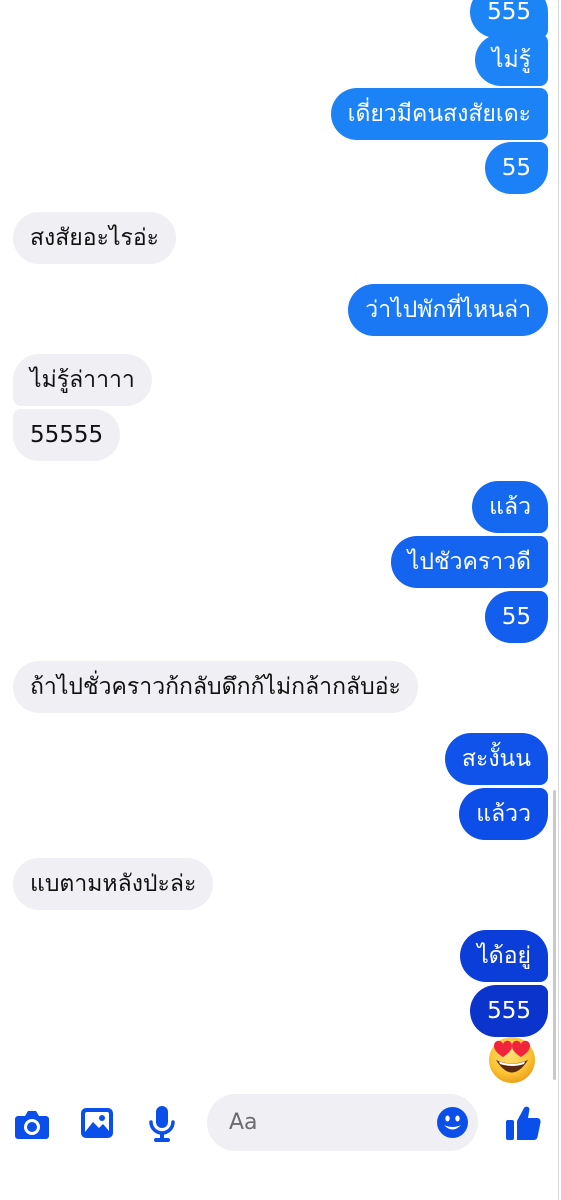  Describe the element at coordinates (448, 310) in the screenshot. I see `message-bubble-outgoing: ว่าไปพักที่ไหนล่า` at that location.